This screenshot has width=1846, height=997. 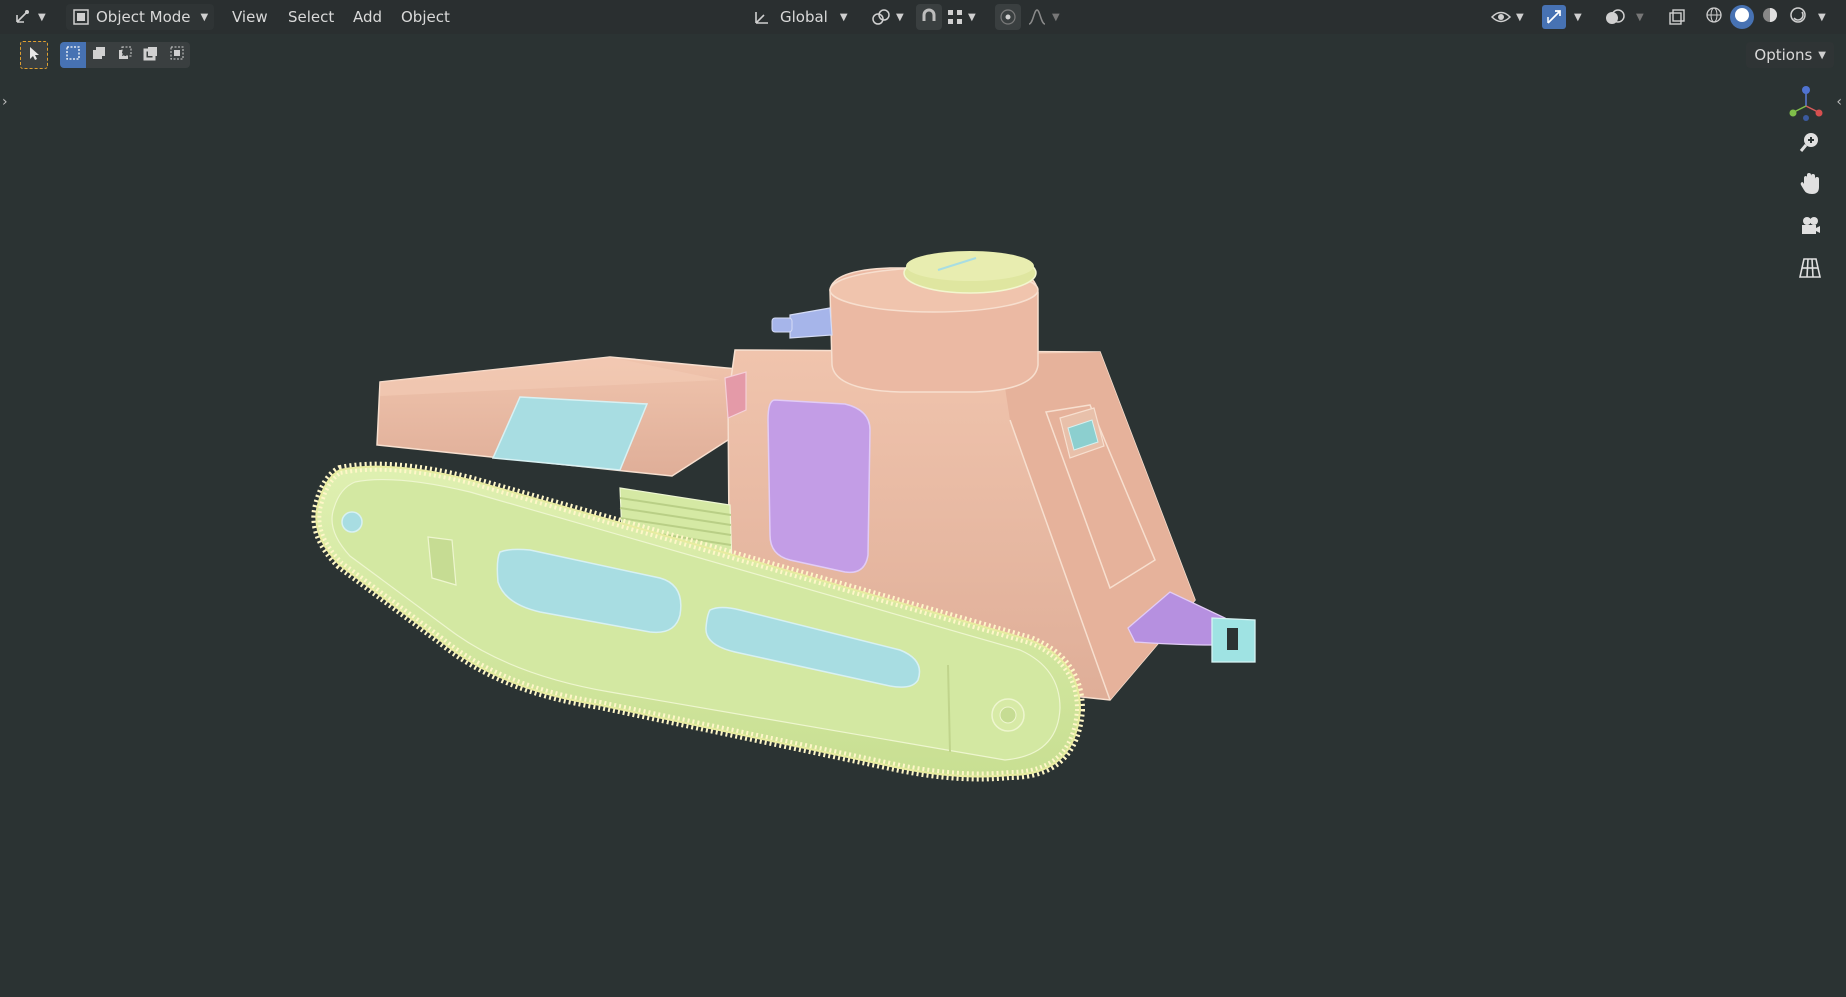 I want to click on snap-magnet-icon, so click(x=929, y=17).